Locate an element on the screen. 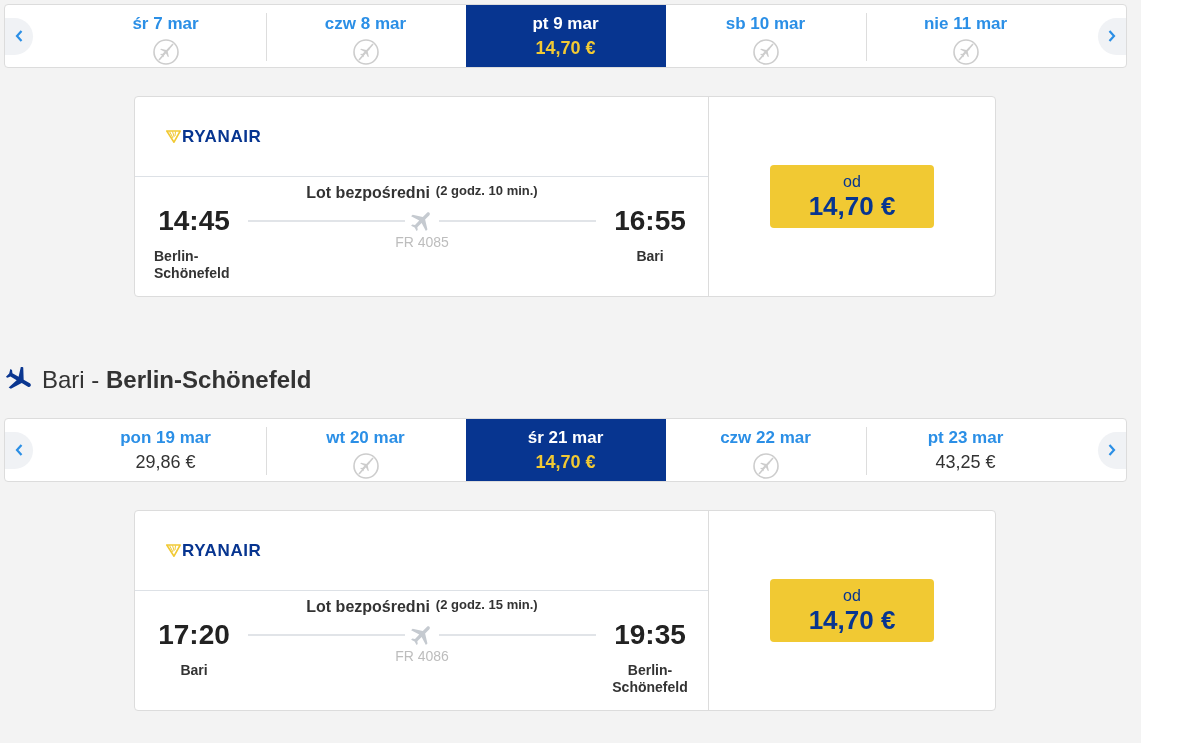  departure-airport: Bari is located at coordinates (194, 670).